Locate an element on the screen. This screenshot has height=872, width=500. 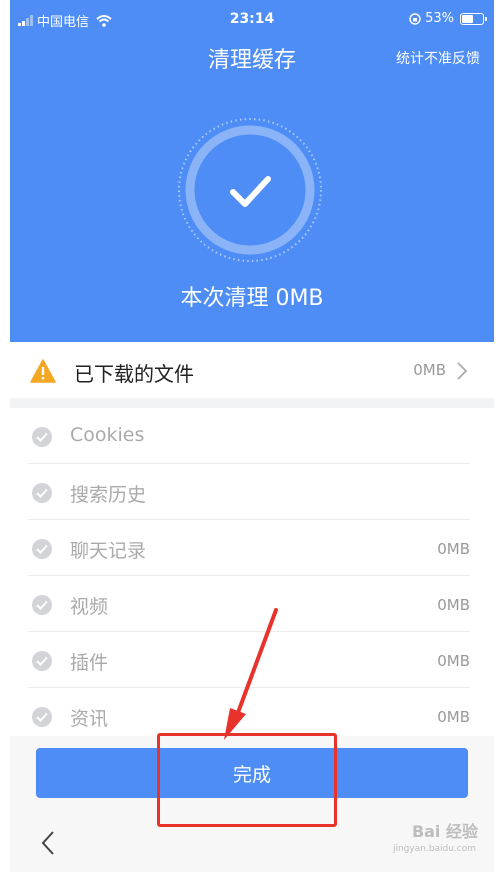
list-item-label: Cookies is located at coordinates (107, 435).